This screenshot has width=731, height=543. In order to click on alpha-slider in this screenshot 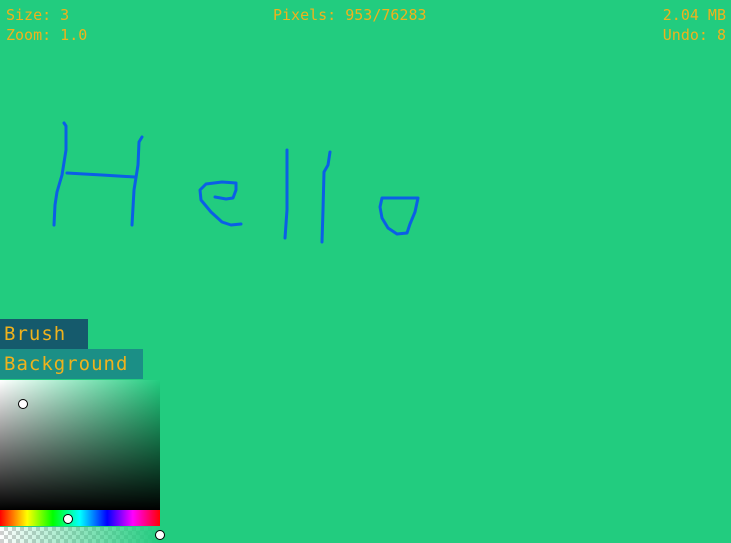, I will do `click(82, 535)`.